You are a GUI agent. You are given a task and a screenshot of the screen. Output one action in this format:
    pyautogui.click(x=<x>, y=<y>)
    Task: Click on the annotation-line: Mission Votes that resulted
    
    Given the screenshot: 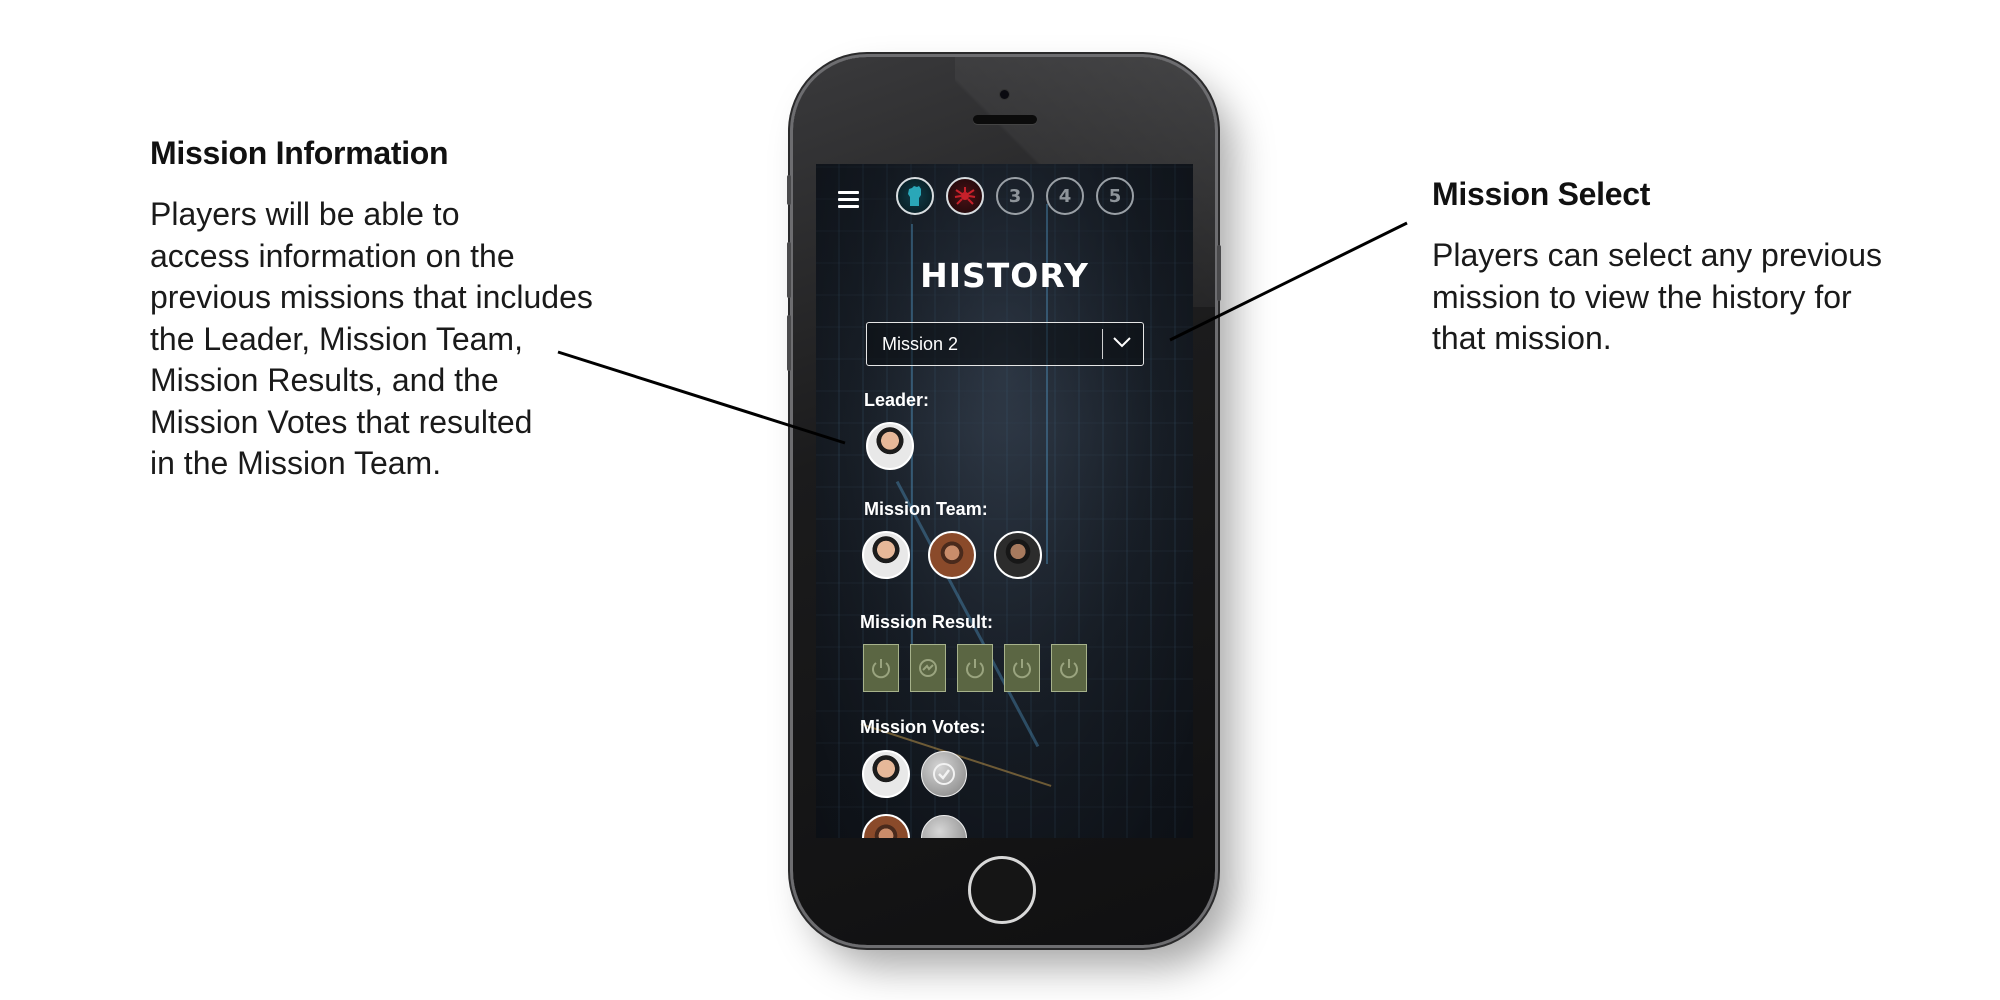 What is the action you would take?
    pyautogui.click(x=341, y=421)
    